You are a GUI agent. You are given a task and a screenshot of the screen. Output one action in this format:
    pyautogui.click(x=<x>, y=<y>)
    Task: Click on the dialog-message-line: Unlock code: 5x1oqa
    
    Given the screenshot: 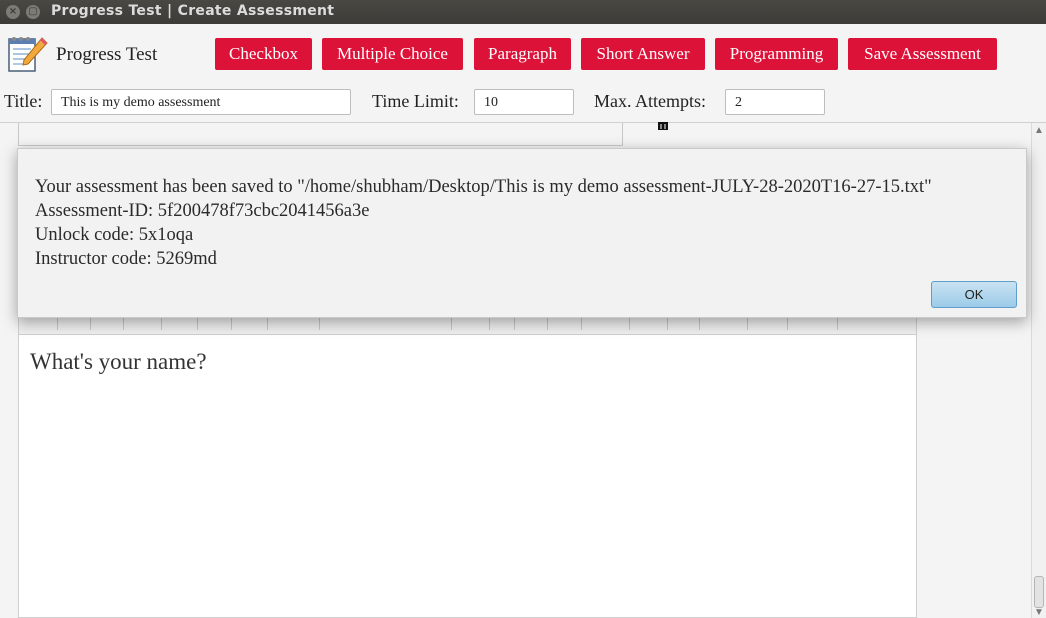 What is the action you would take?
    pyautogui.click(x=114, y=235)
    